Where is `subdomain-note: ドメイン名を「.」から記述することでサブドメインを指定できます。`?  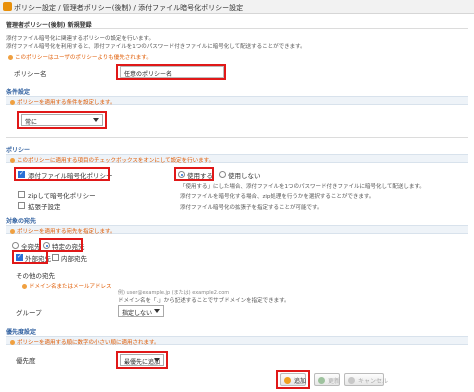 subdomain-note: ドメイン名を「.」から記述することでサブドメインを指定できます。 is located at coordinates (204, 301).